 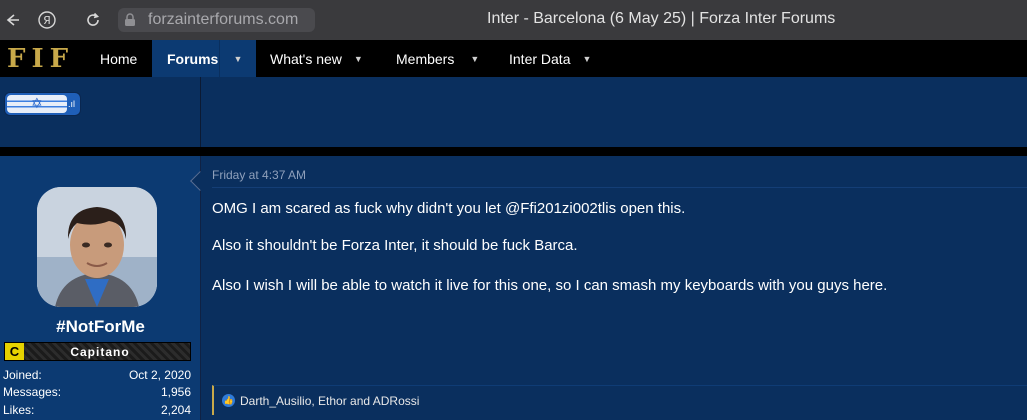 What do you see at coordinates (223, 20) in the screenshot?
I see `url-text: forzainterforums.com` at bounding box center [223, 20].